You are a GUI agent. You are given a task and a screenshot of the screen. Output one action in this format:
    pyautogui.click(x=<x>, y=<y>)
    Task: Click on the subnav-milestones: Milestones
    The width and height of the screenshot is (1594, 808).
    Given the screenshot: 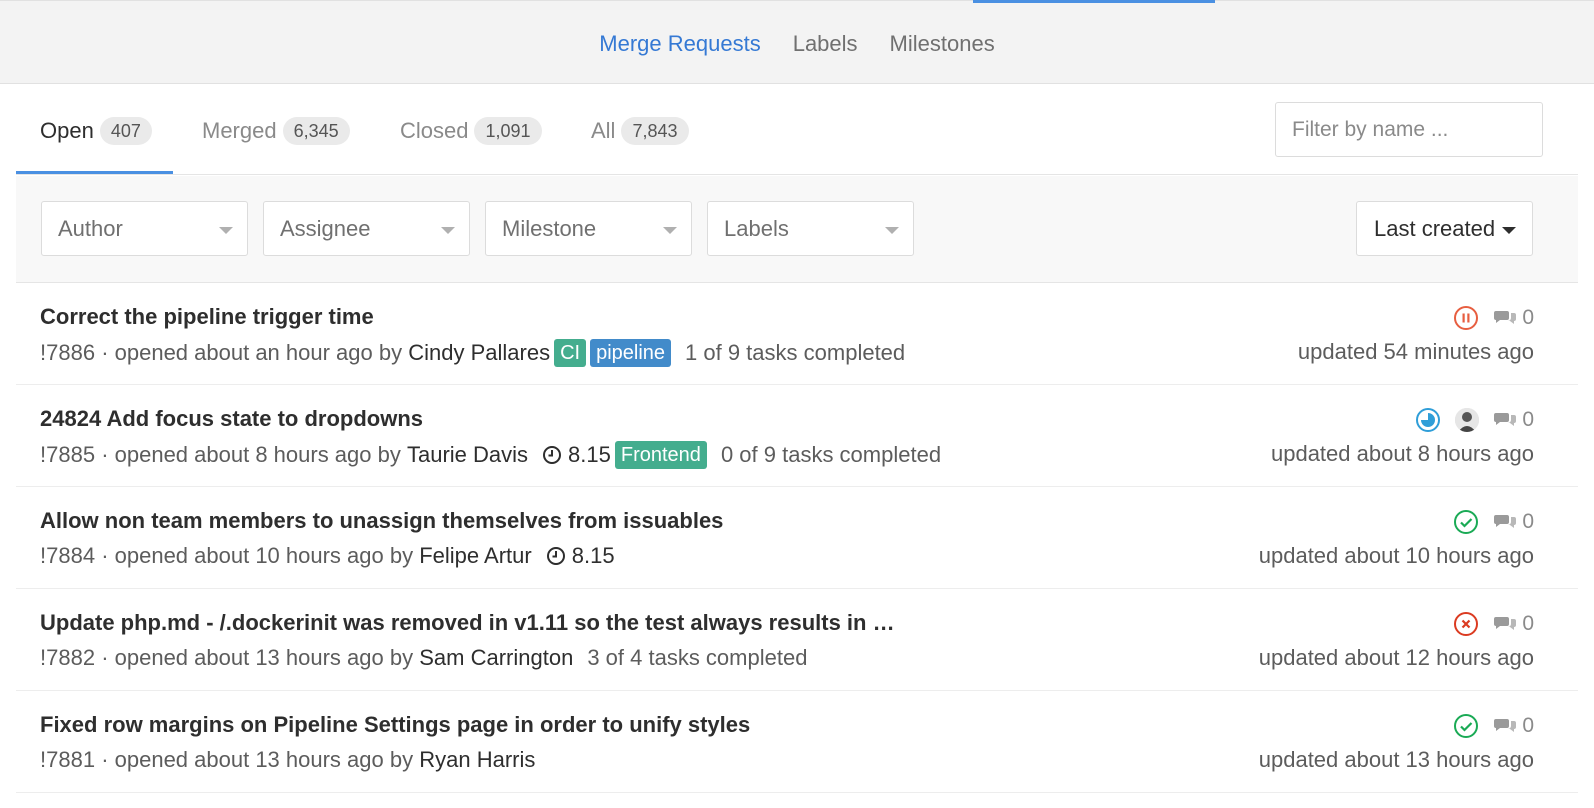 What is the action you would take?
    pyautogui.click(x=942, y=44)
    